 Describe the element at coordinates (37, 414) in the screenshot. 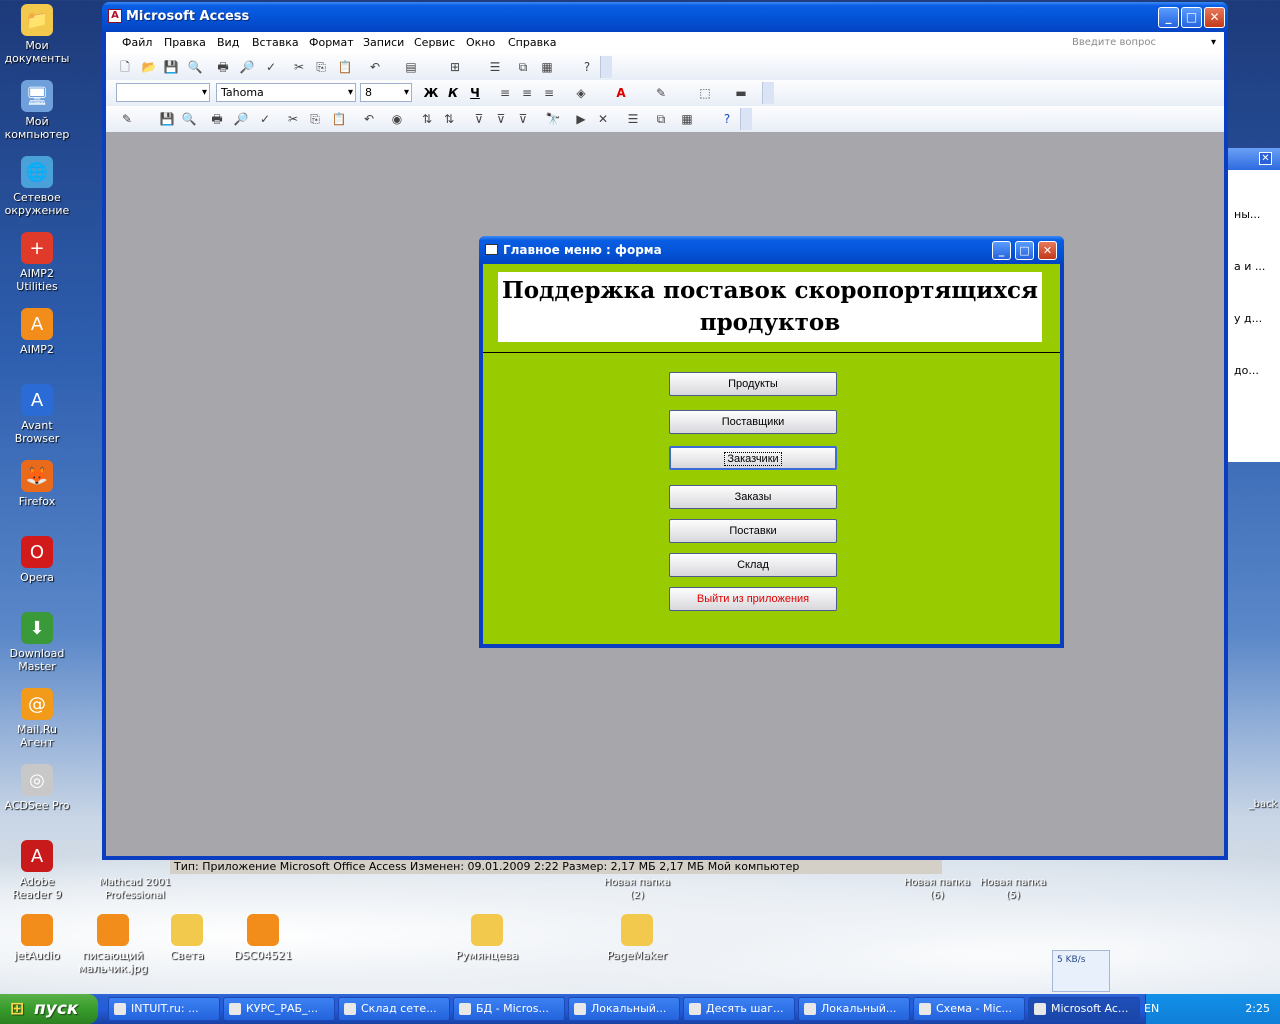

I see `desktop-icon: A Avant Browser` at that location.